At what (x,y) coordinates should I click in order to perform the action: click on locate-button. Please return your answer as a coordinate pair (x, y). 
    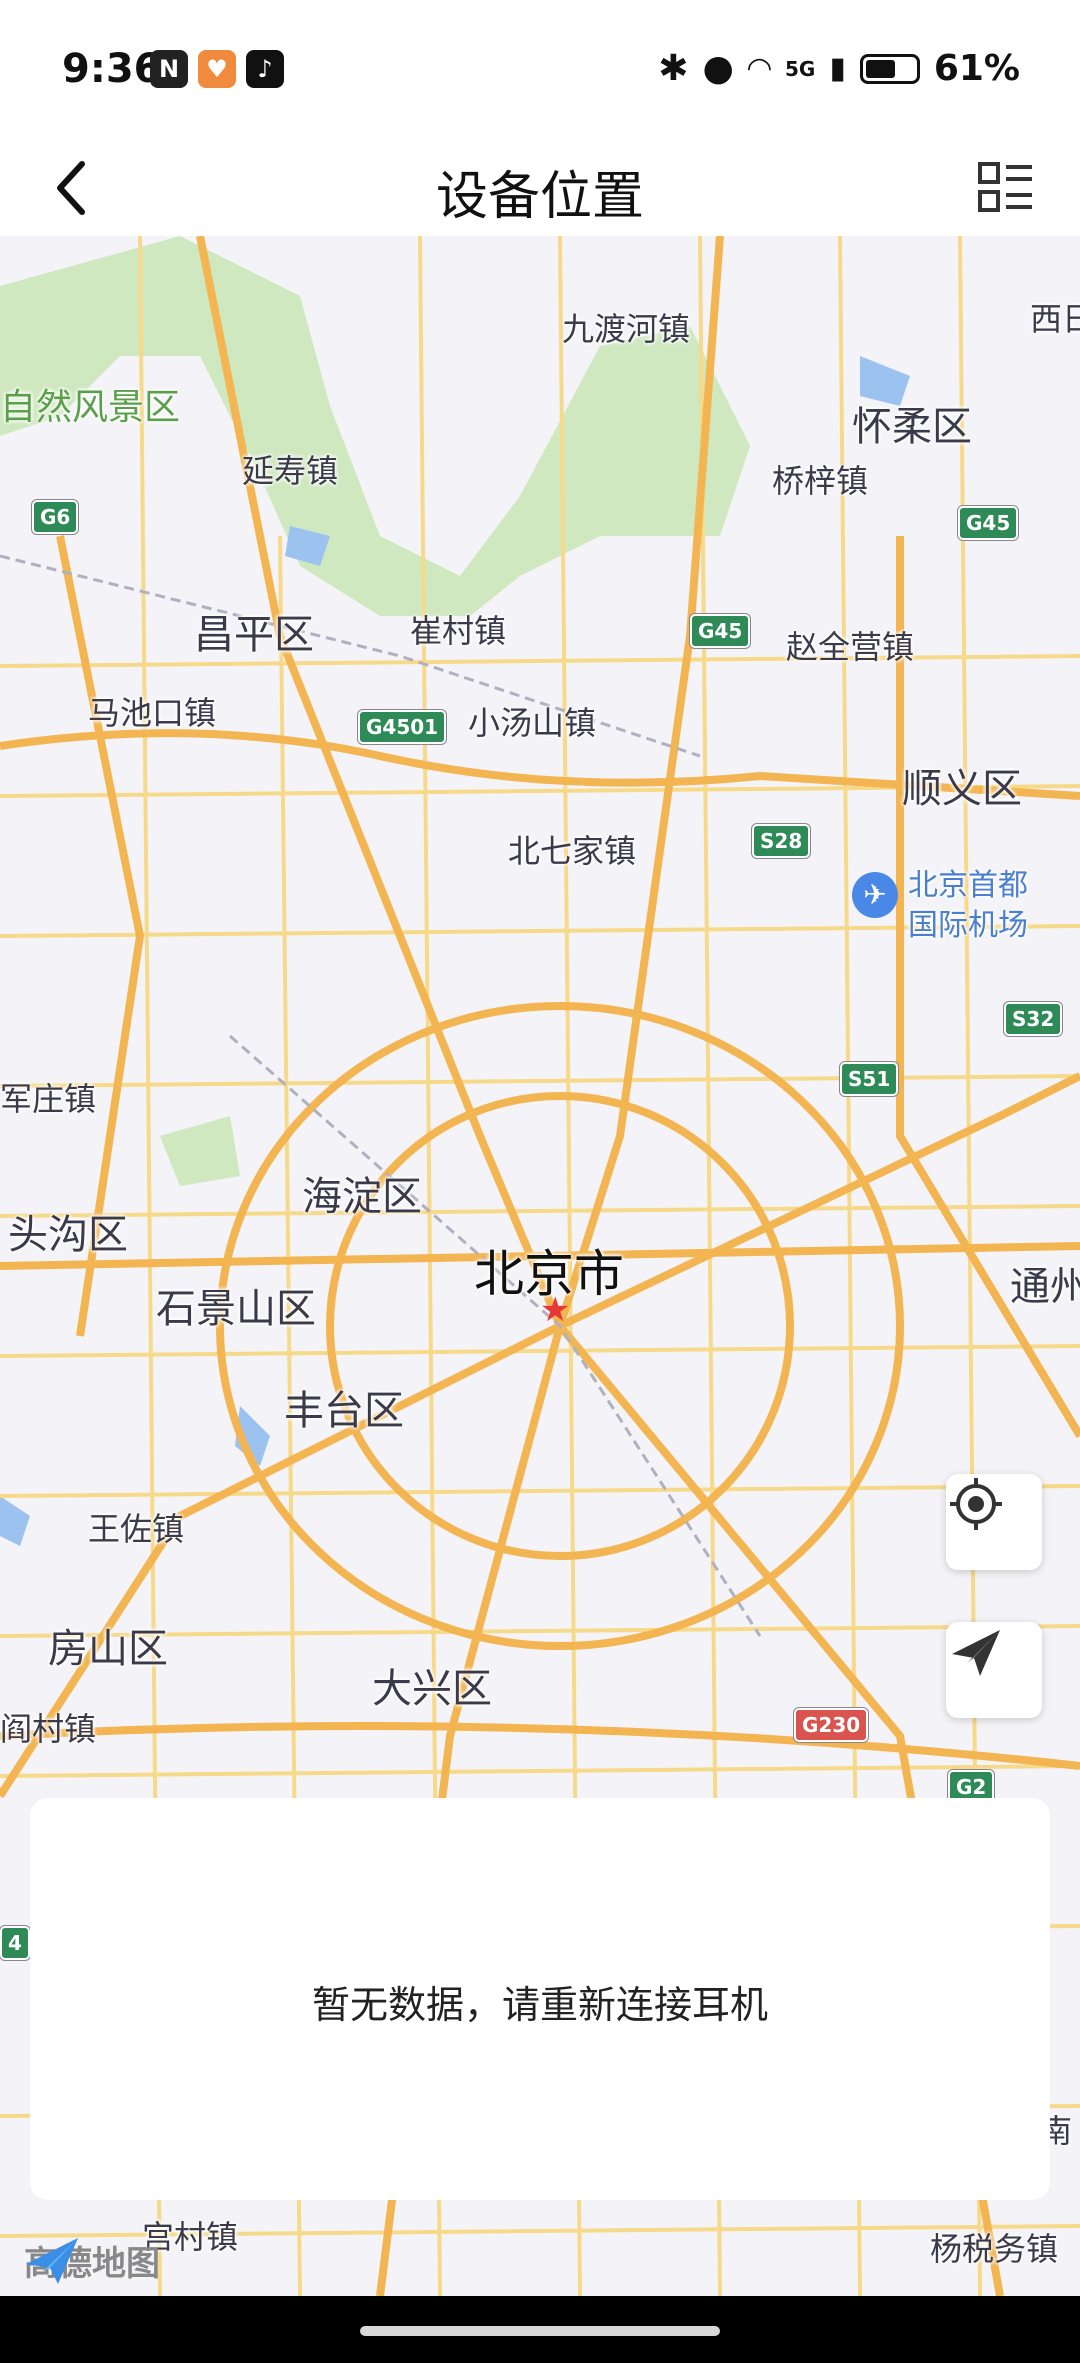
    Looking at the image, I should click on (994, 1522).